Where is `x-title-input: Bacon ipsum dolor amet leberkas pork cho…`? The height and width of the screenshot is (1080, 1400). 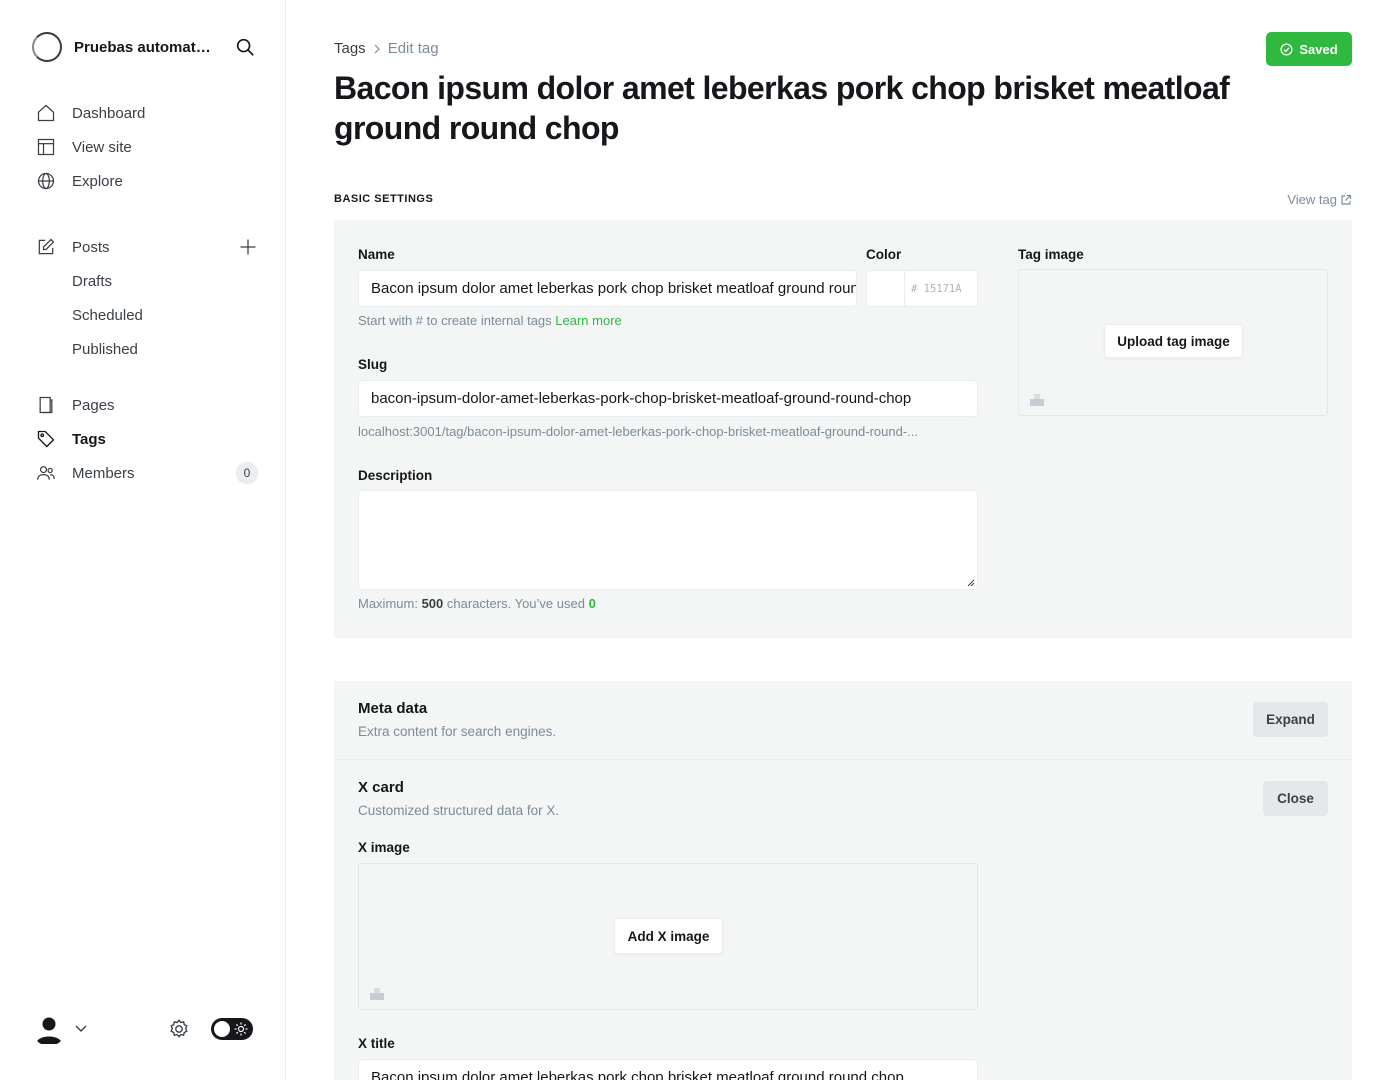
x-title-input: Bacon ipsum dolor amet leberkas pork cho… is located at coordinates (668, 1069).